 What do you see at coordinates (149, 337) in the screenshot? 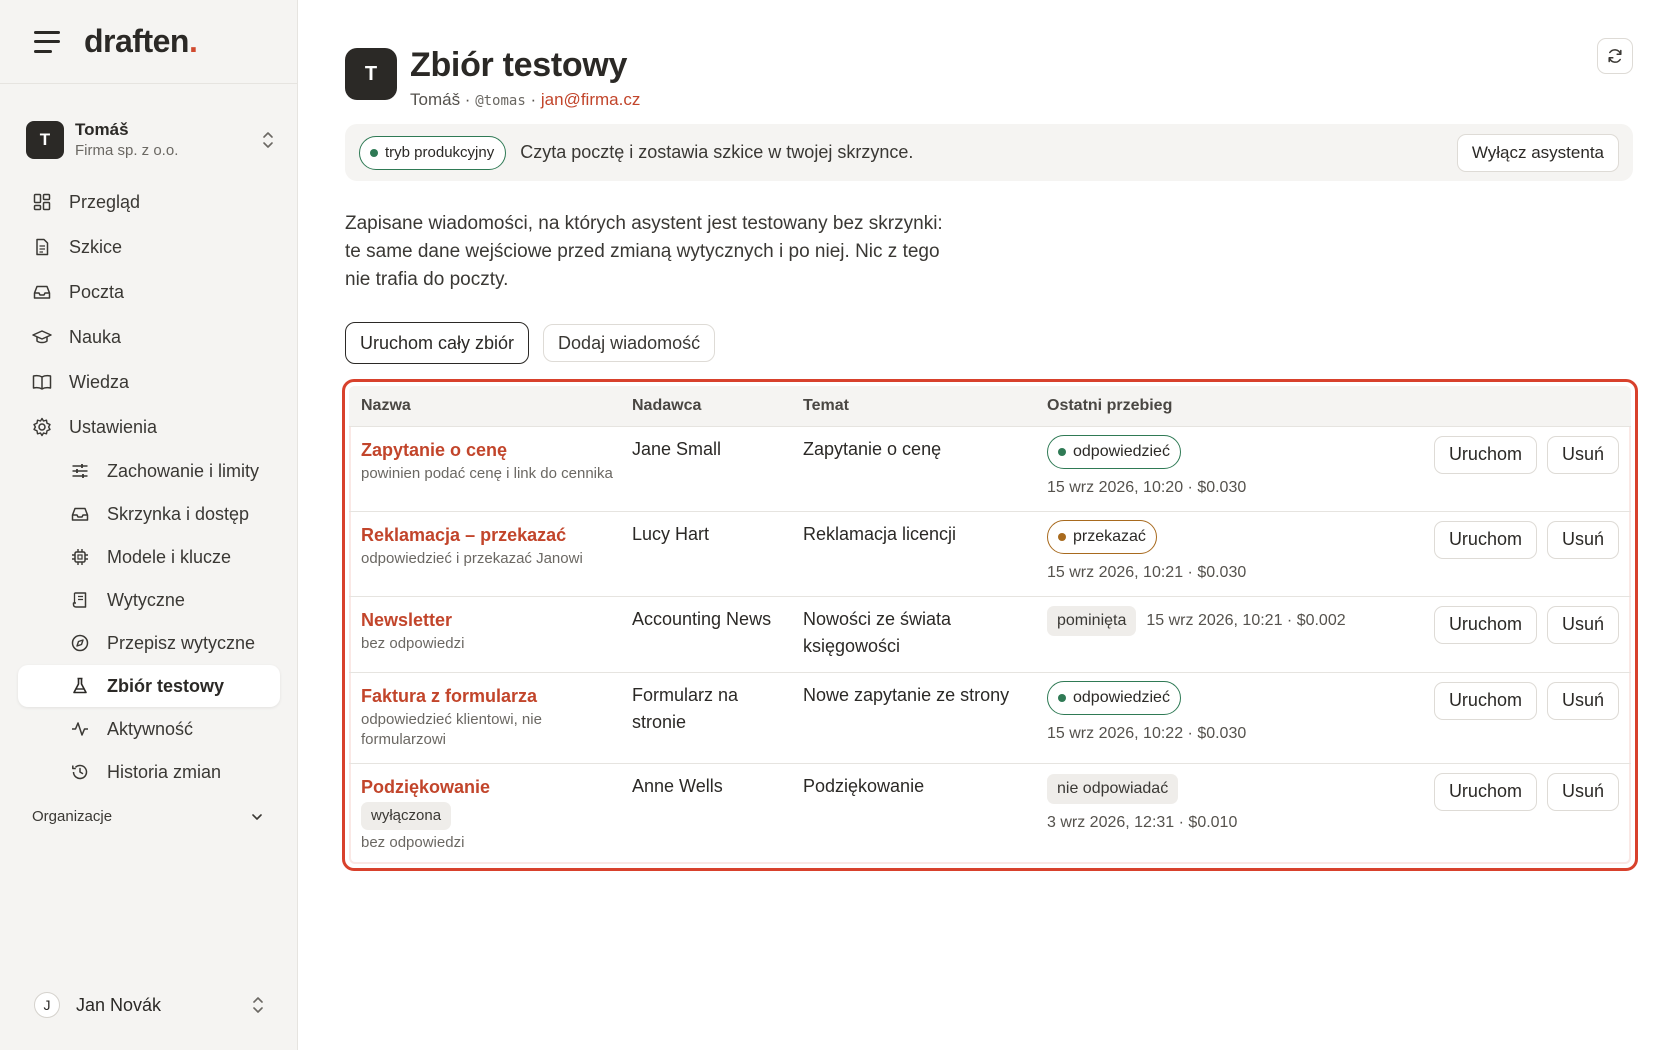
I see `nav-learning: Nauka` at bounding box center [149, 337].